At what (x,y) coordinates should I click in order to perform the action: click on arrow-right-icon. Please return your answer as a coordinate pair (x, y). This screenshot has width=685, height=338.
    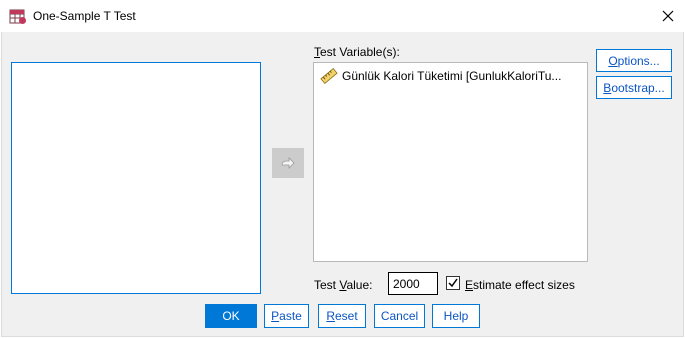
    Looking at the image, I should click on (288, 163).